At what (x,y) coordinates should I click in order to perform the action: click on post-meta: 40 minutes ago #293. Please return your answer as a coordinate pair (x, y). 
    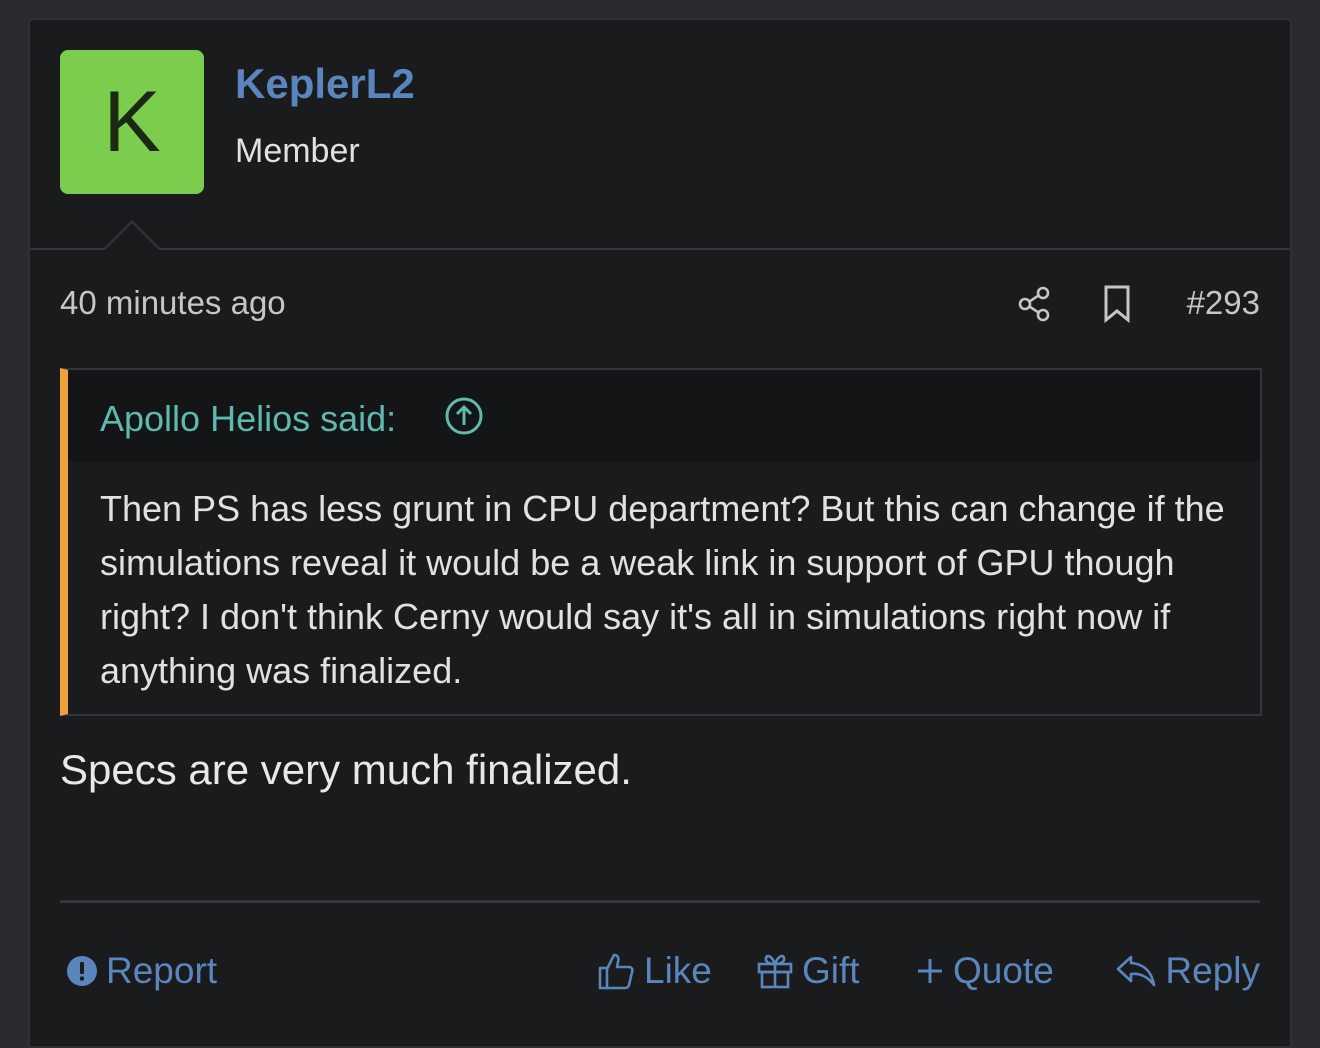
    Looking at the image, I should click on (660, 306).